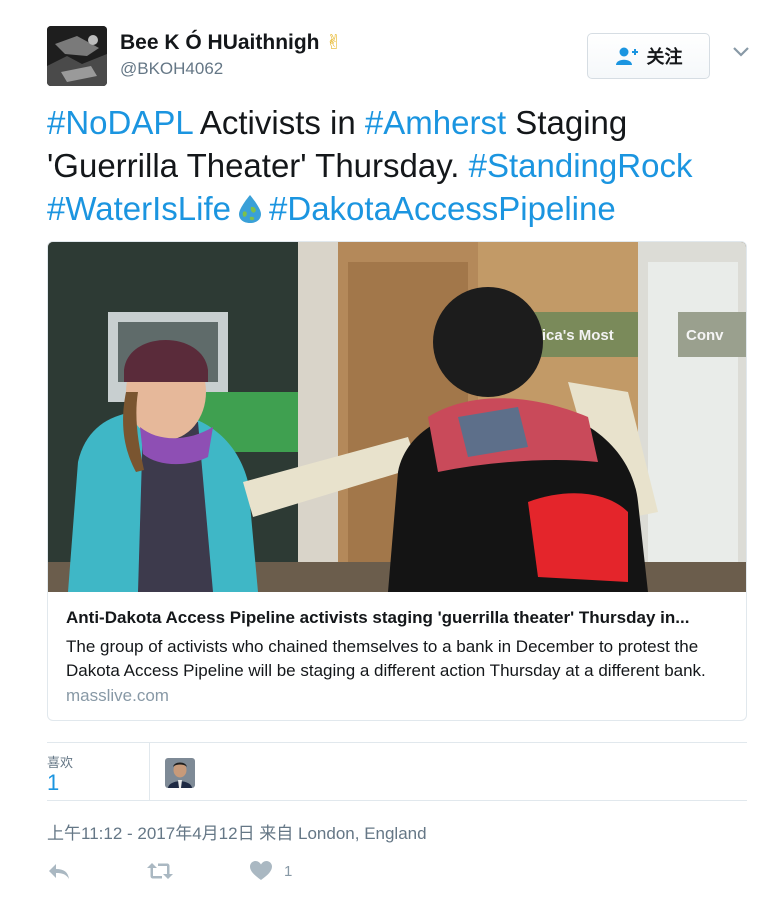 The height and width of the screenshot is (911, 779). I want to click on likes-label: 喜欢, so click(60, 762).